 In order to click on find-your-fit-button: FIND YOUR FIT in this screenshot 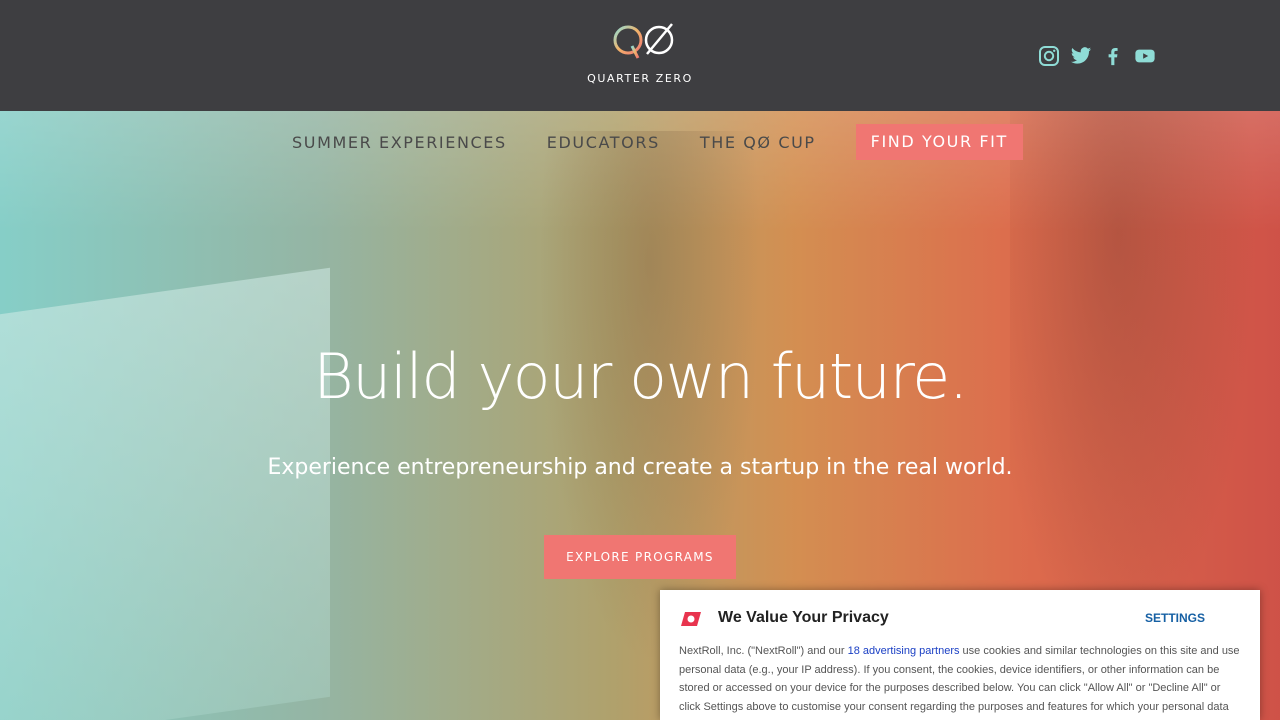, I will do `click(939, 142)`.